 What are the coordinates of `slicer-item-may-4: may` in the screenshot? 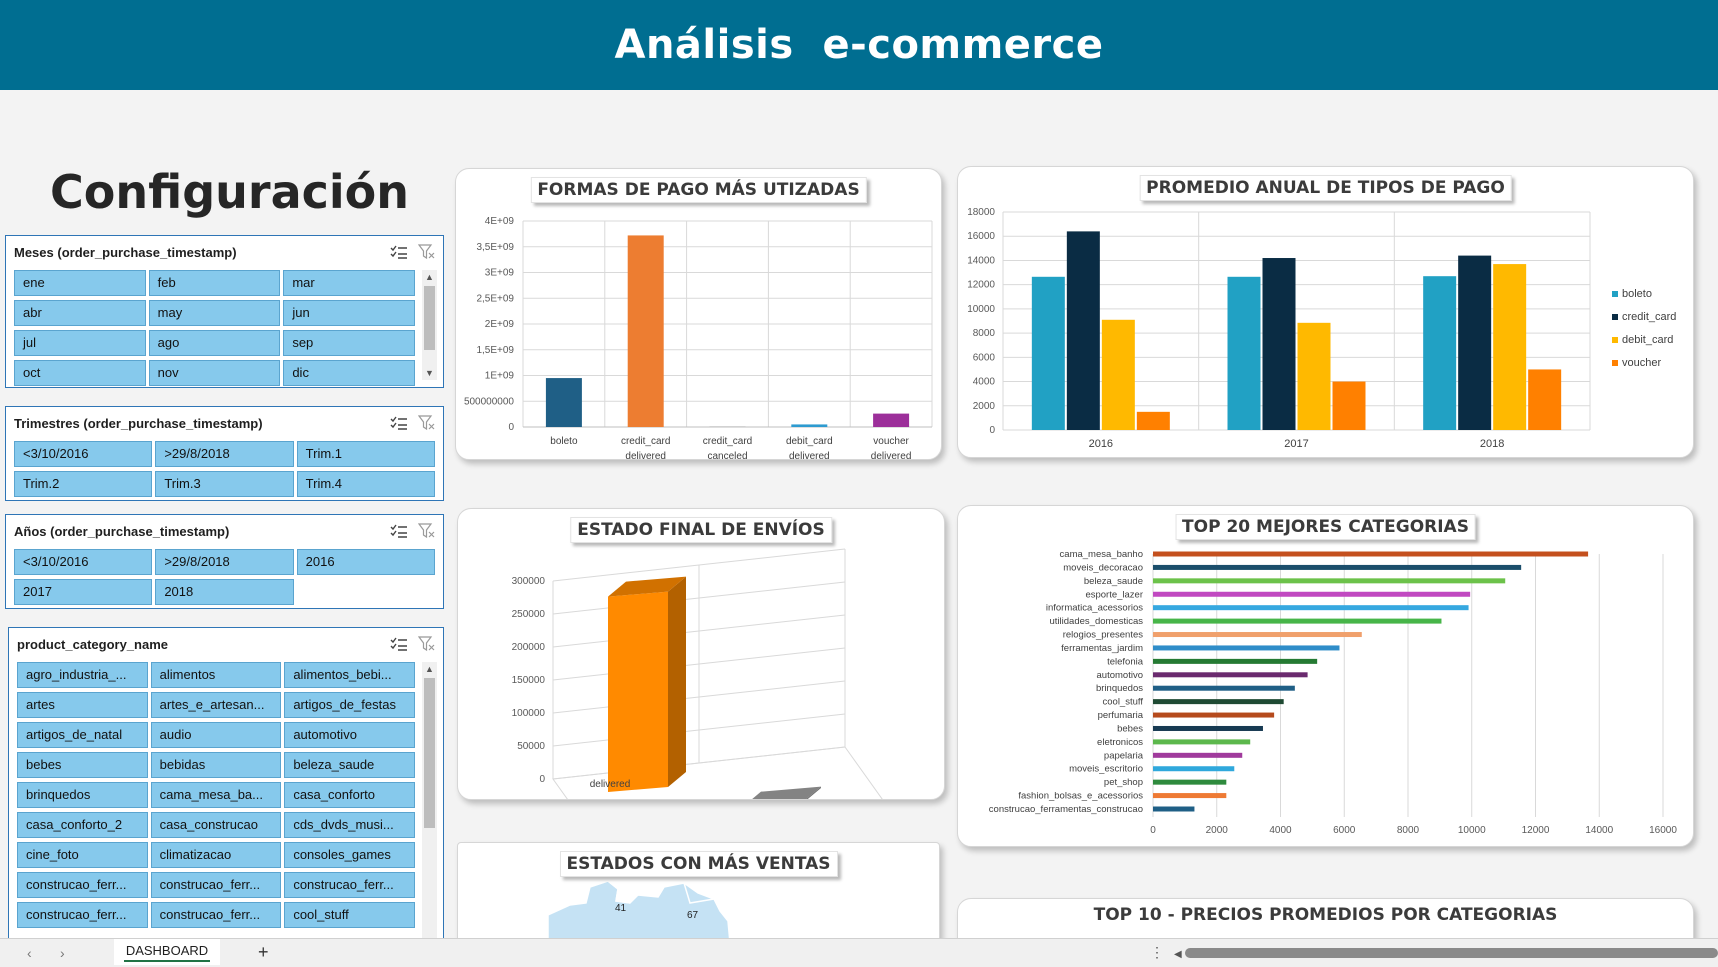 It's located at (214, 313).